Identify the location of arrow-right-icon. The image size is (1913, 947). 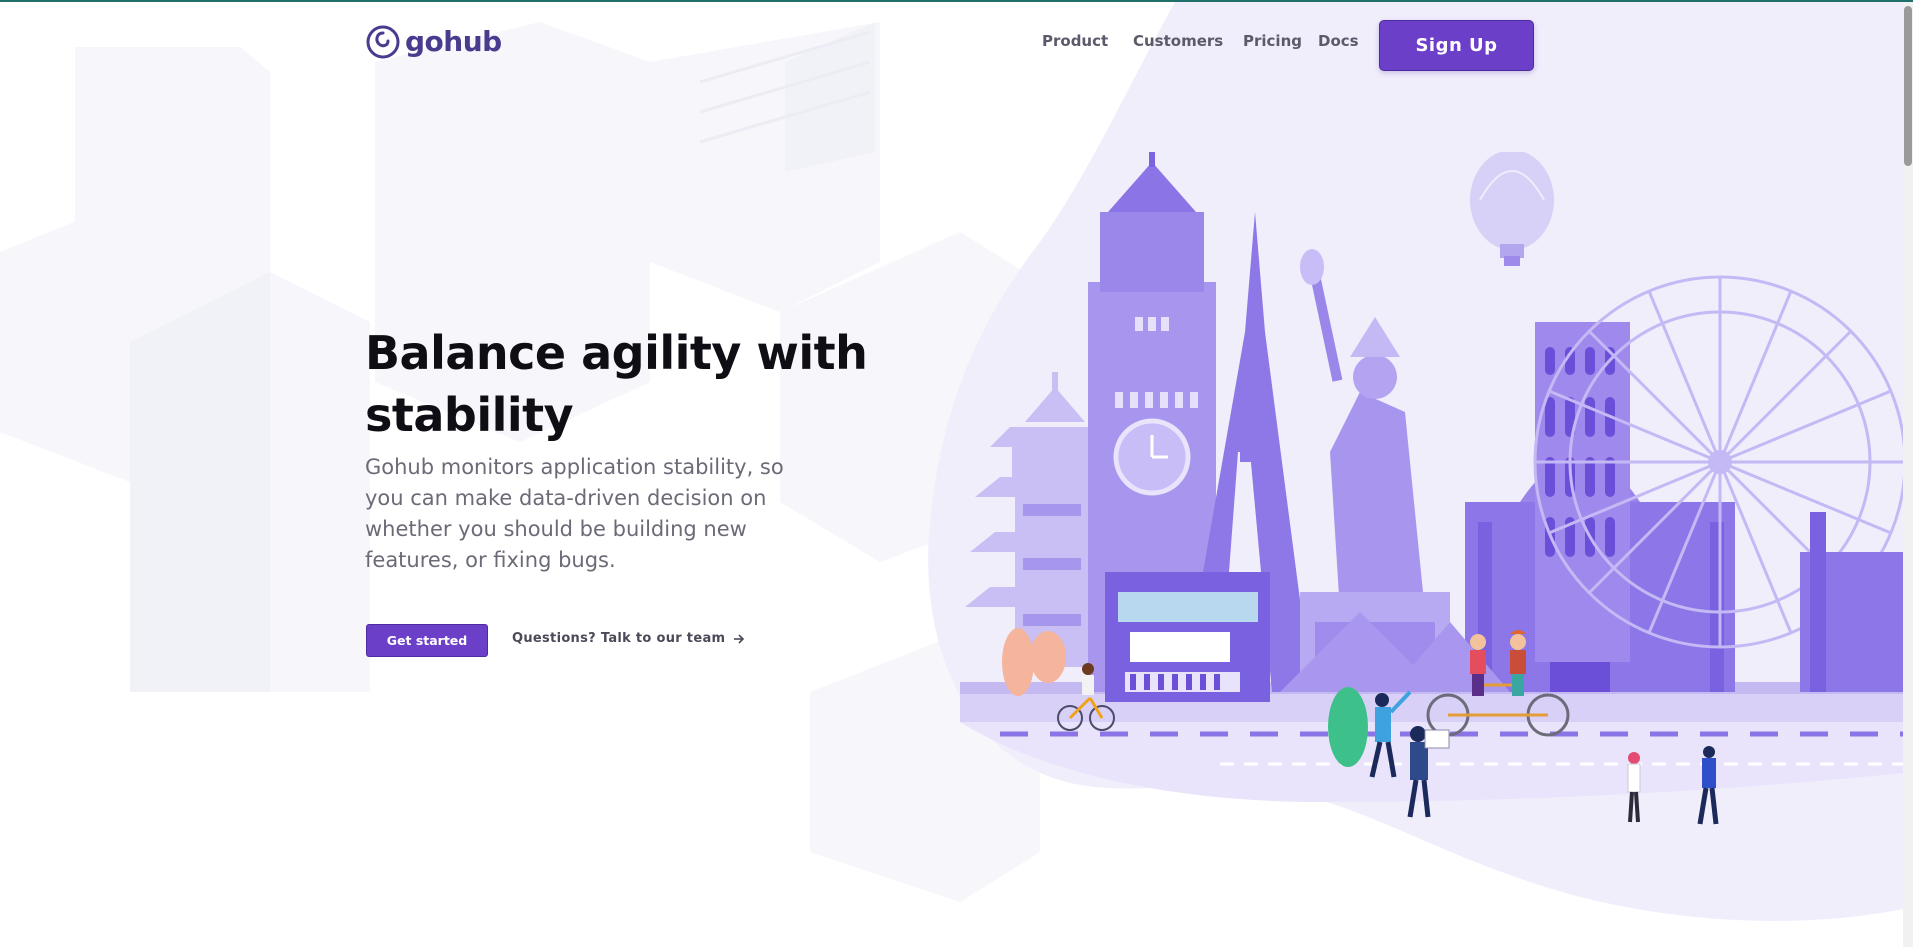
(739, 638).